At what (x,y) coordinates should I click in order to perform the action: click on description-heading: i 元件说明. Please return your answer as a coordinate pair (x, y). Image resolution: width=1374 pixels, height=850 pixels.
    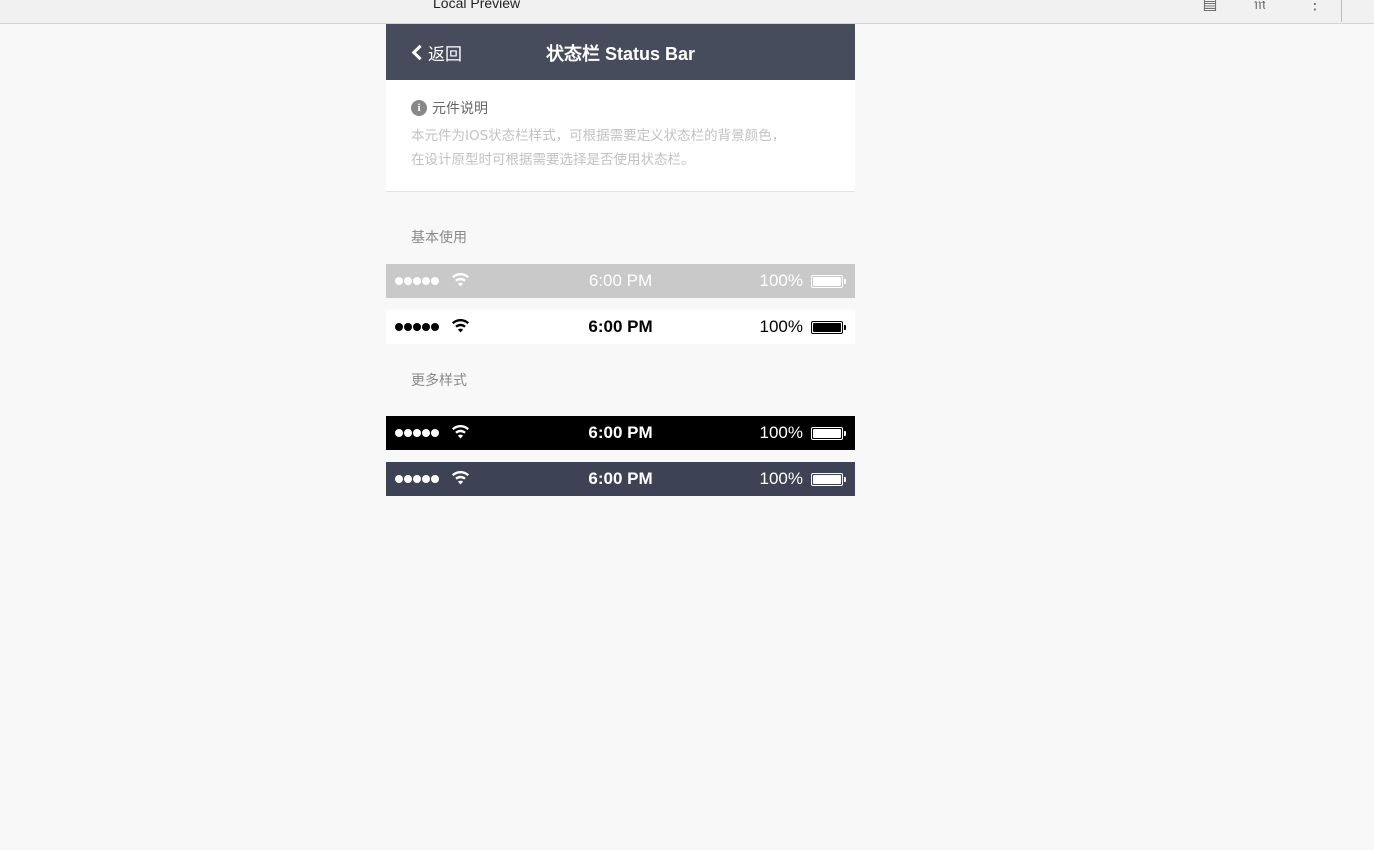
    Looking at the image, I should click on (620, 108).